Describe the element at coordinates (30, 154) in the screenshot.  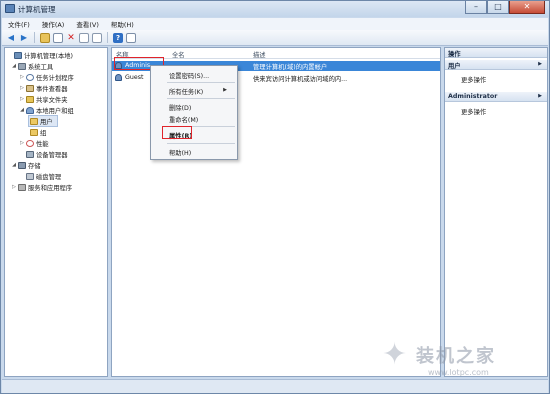
I see `device-manager-icon` at that location.